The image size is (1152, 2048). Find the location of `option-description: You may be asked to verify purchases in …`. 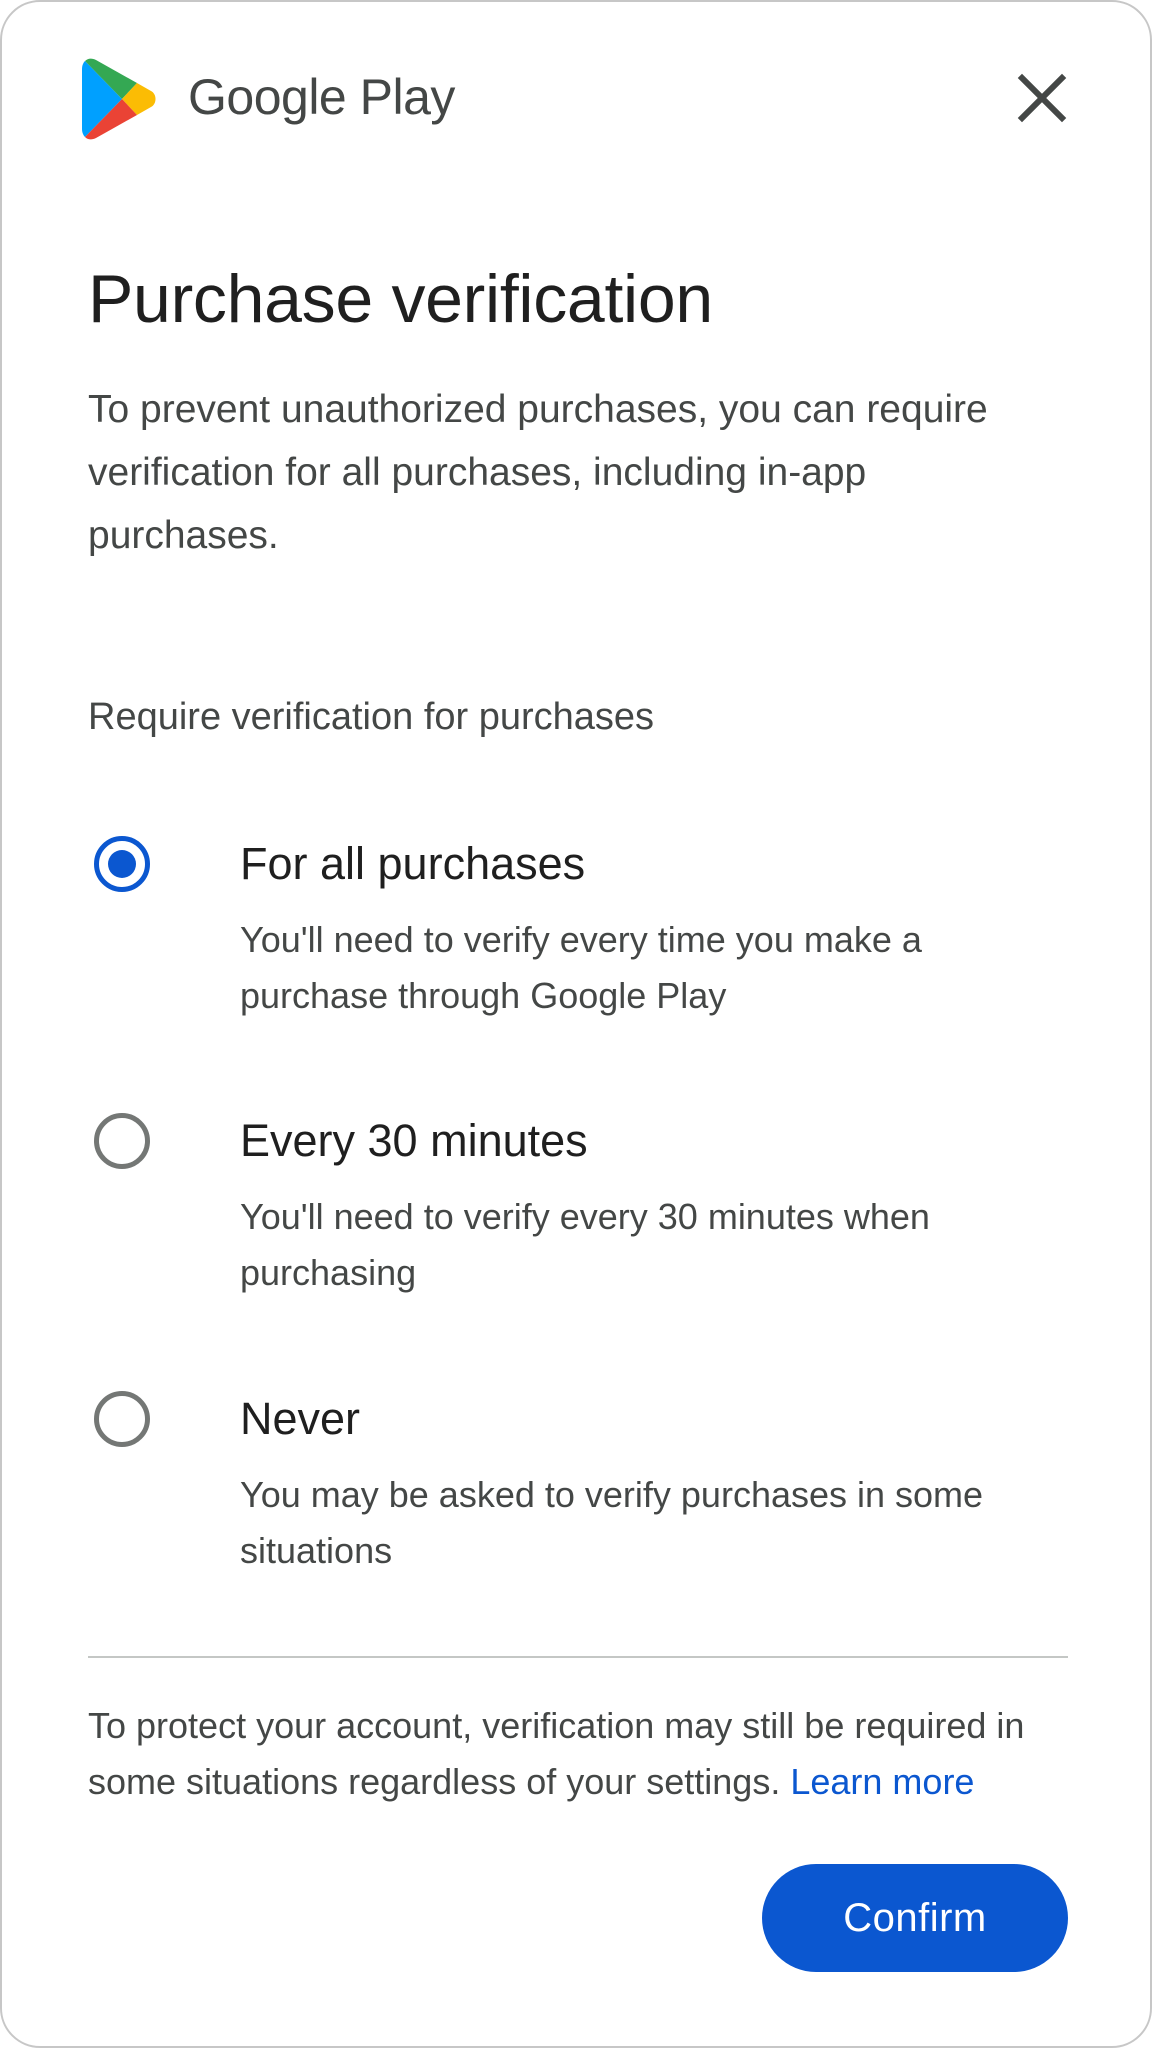

option-description: You may be asked to verify purchases in … is located at coordinates (612, 1522).